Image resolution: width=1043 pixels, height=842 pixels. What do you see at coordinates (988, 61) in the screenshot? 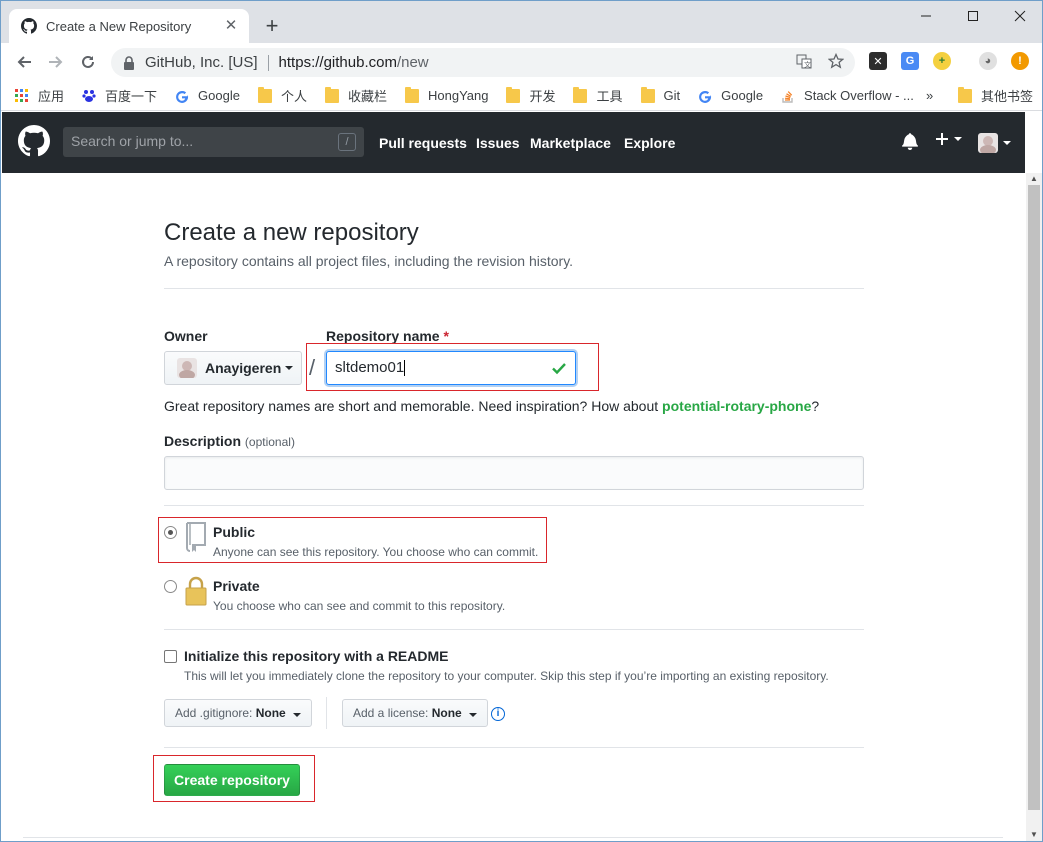
I see `profile-avatar-icon: ◕` at bounding box center [988, 61].